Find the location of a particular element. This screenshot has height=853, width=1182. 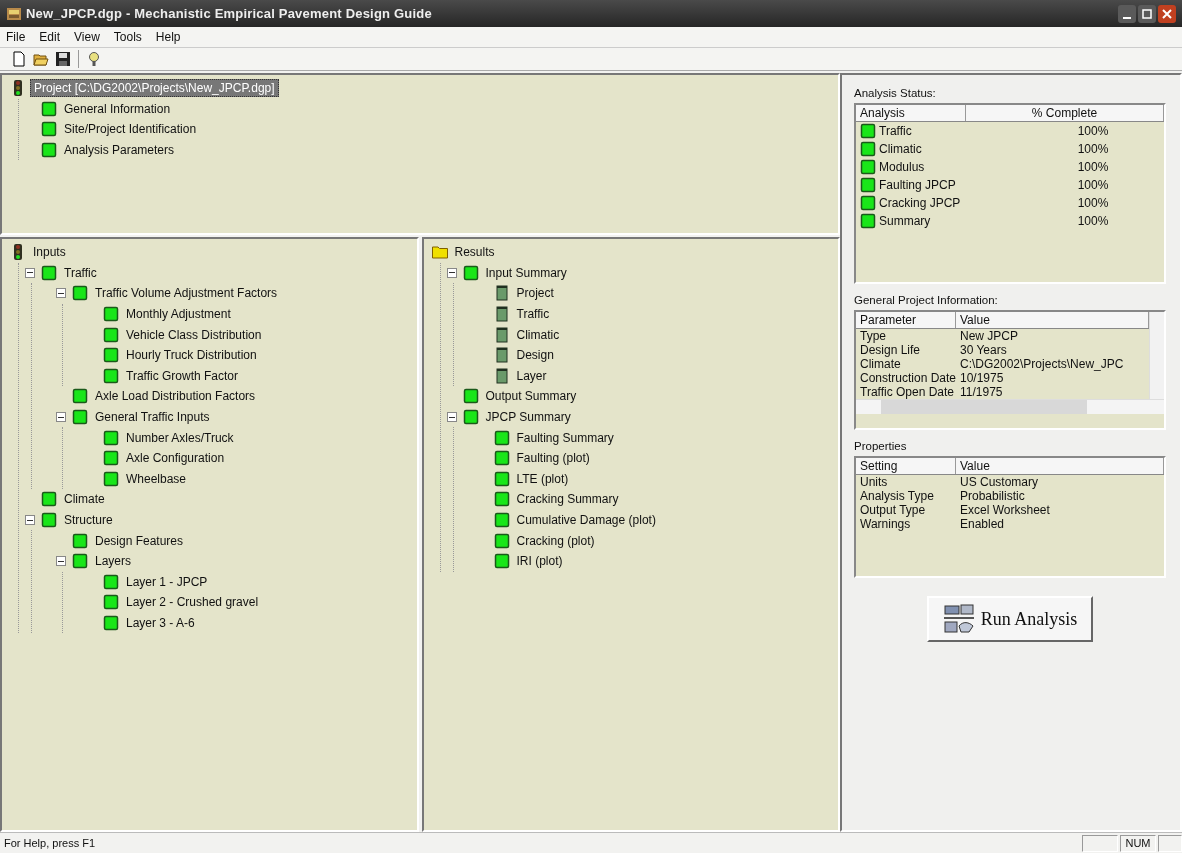

column-header: Setting is located at coordinates (906, 466).